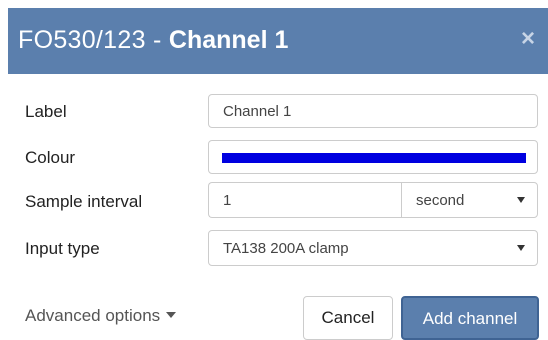 The width and height of the screenshot is (548, 340). Describe the element at coordinates (373, 111) in the screenshot. I see `label-input: Channel 1` at that location.